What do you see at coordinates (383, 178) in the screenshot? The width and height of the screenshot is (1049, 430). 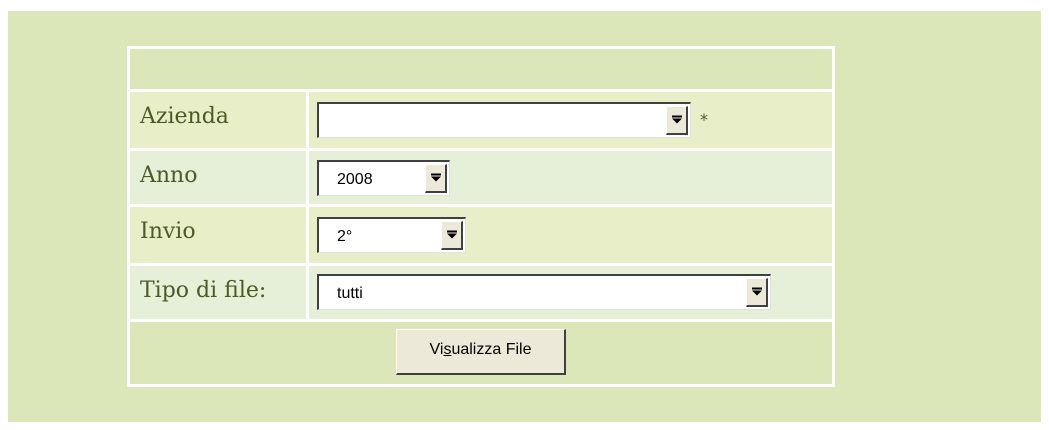 I see `anno-select: 2008` at bounding box center [383, 178].